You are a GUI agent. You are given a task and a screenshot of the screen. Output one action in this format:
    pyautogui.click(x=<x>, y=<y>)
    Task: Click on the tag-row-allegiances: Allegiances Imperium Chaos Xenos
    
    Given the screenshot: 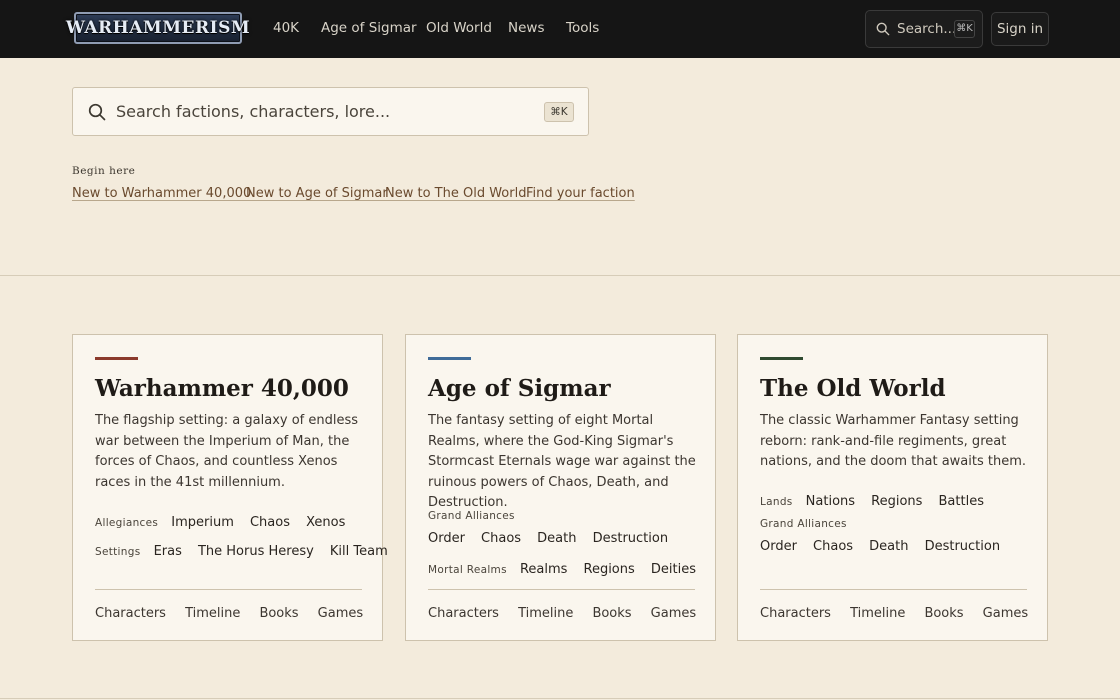 What is the action you would take?
    pyautogui.click(x=225, y=520)
    